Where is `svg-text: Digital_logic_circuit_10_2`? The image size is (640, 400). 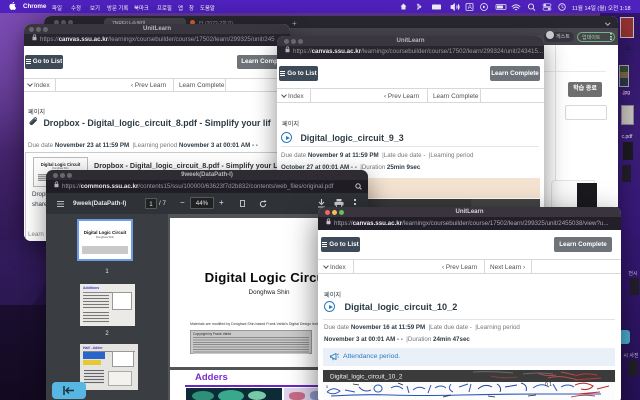 svg-text: Digital_logic_circuit_10_2 is located at coordinates (366, 377).